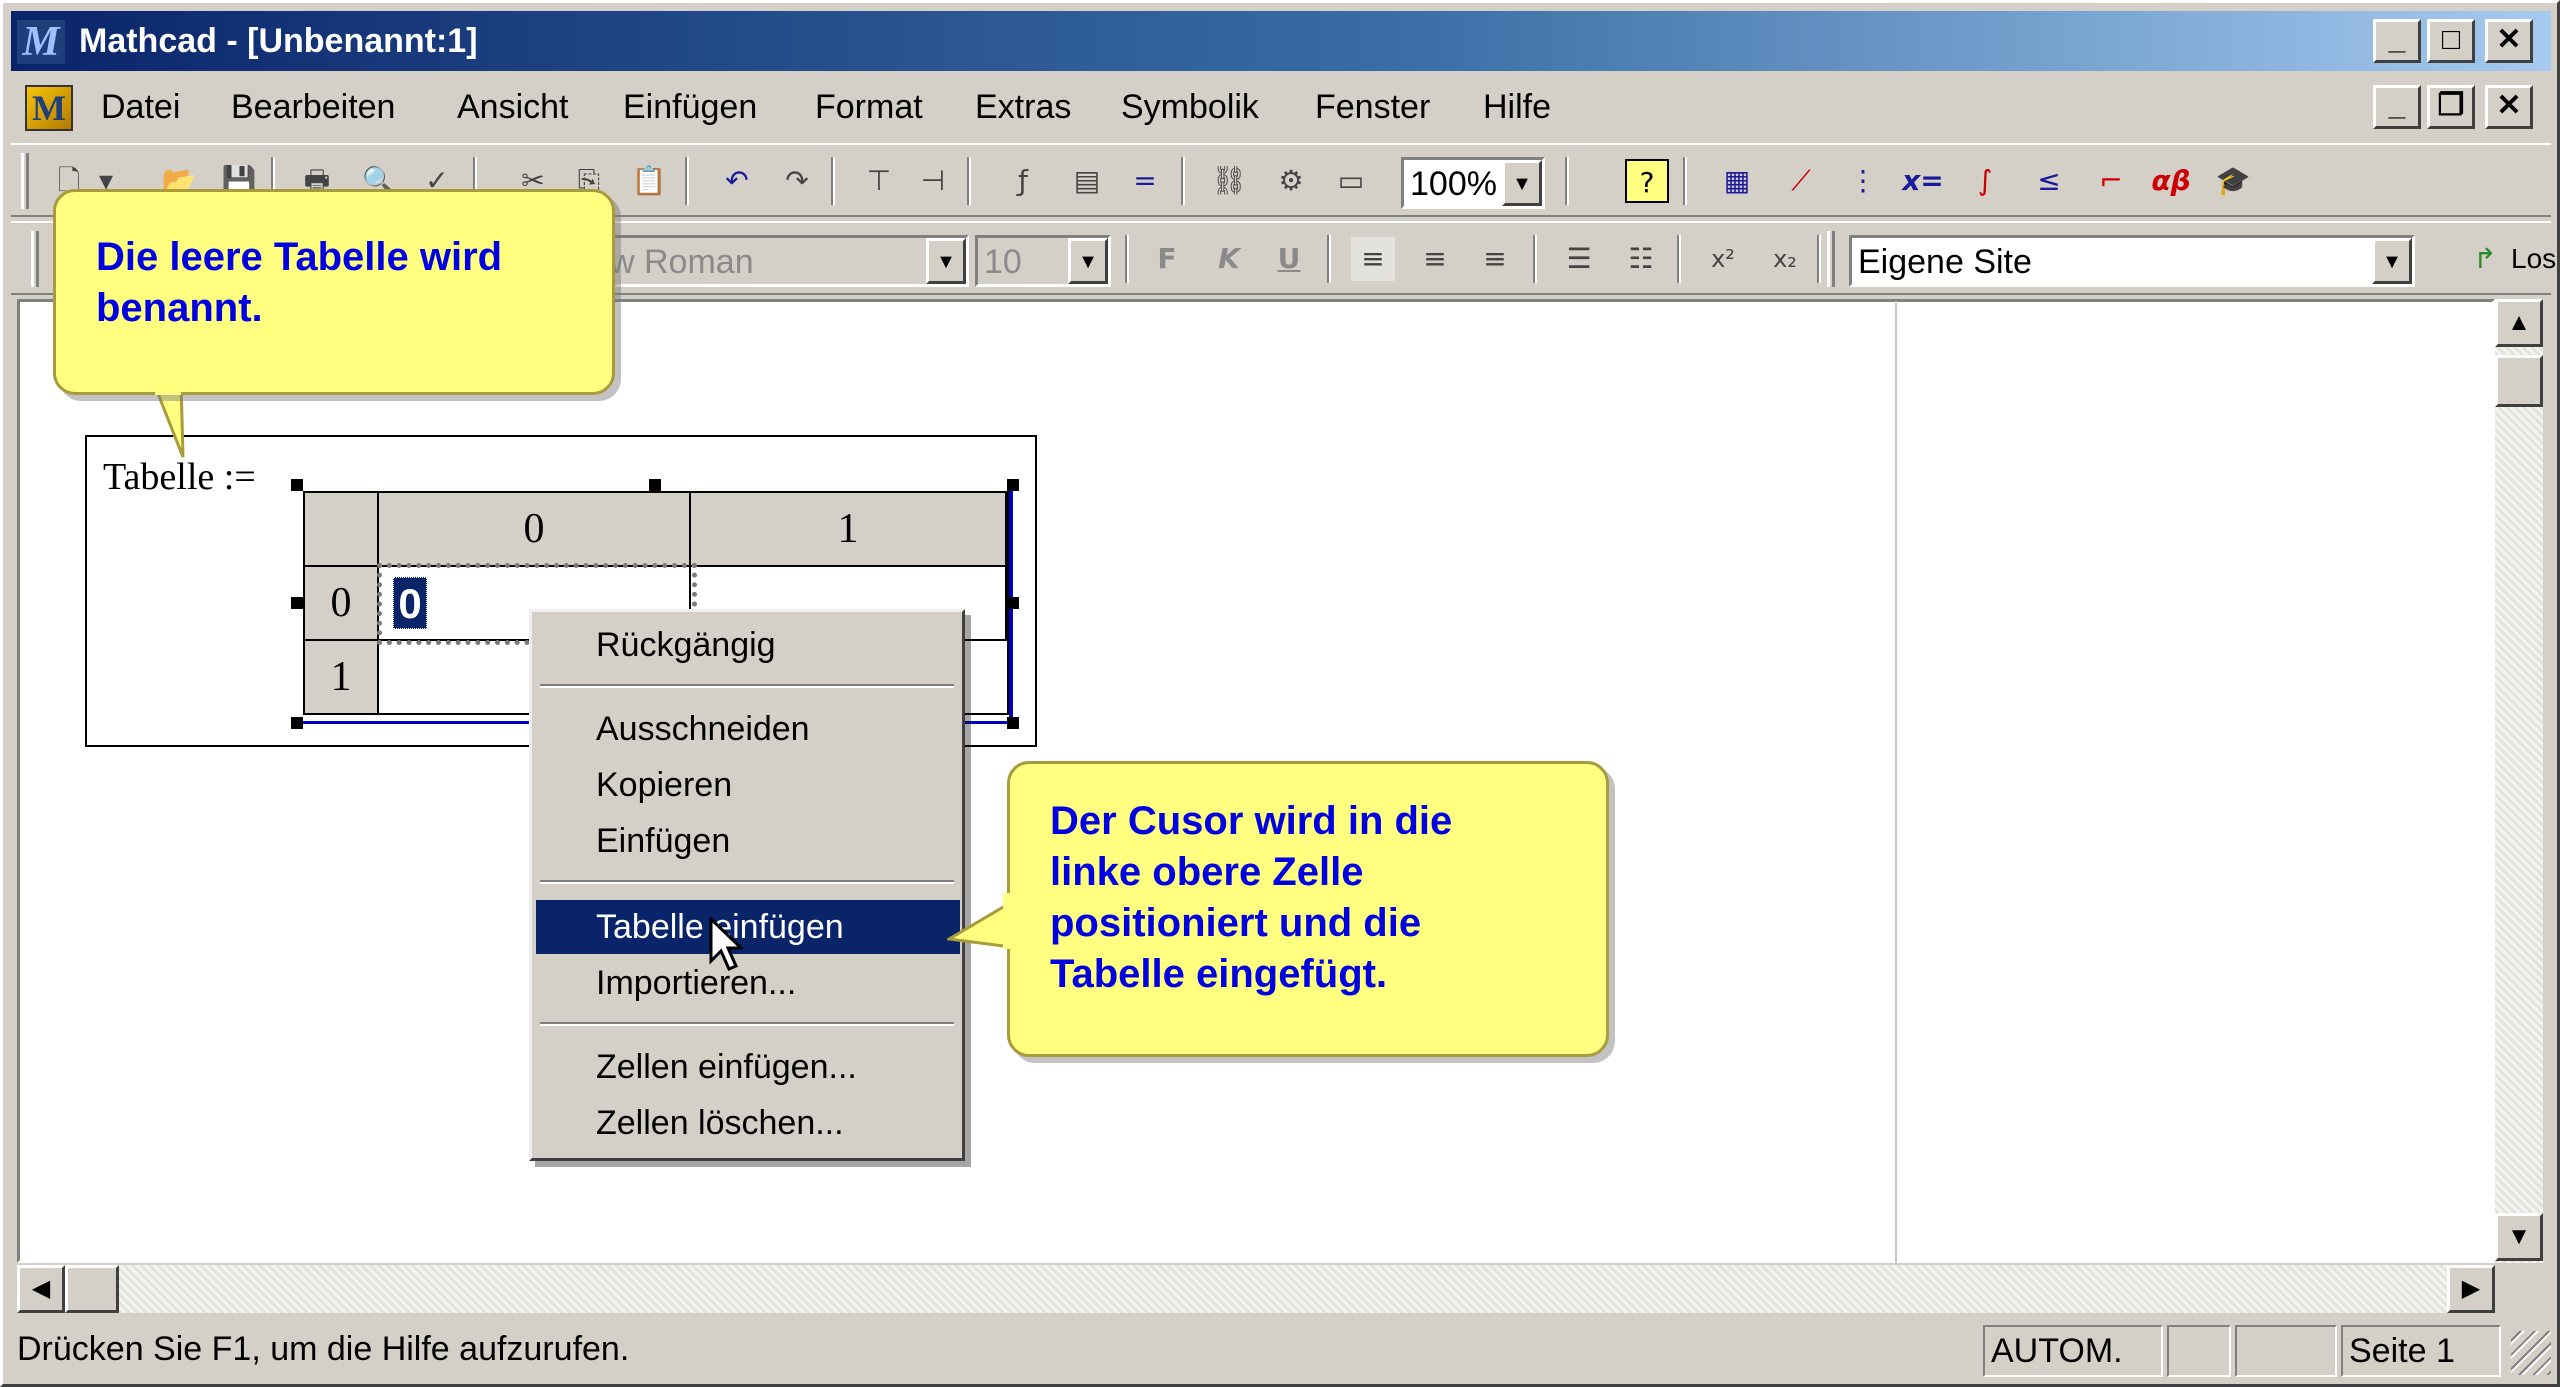 The image size is (2560, 1387). What do you see at coordinates (1373, 259) in the screenshot?
I see `align-left-icon: ≡` at bounding box center [1373, 259].